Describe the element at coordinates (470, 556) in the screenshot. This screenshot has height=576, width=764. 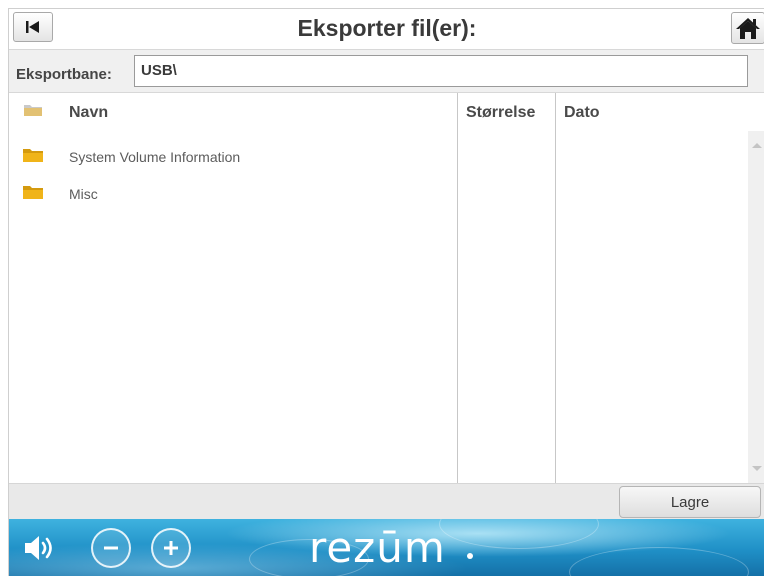
I see `brand-logo-dot` at that location.